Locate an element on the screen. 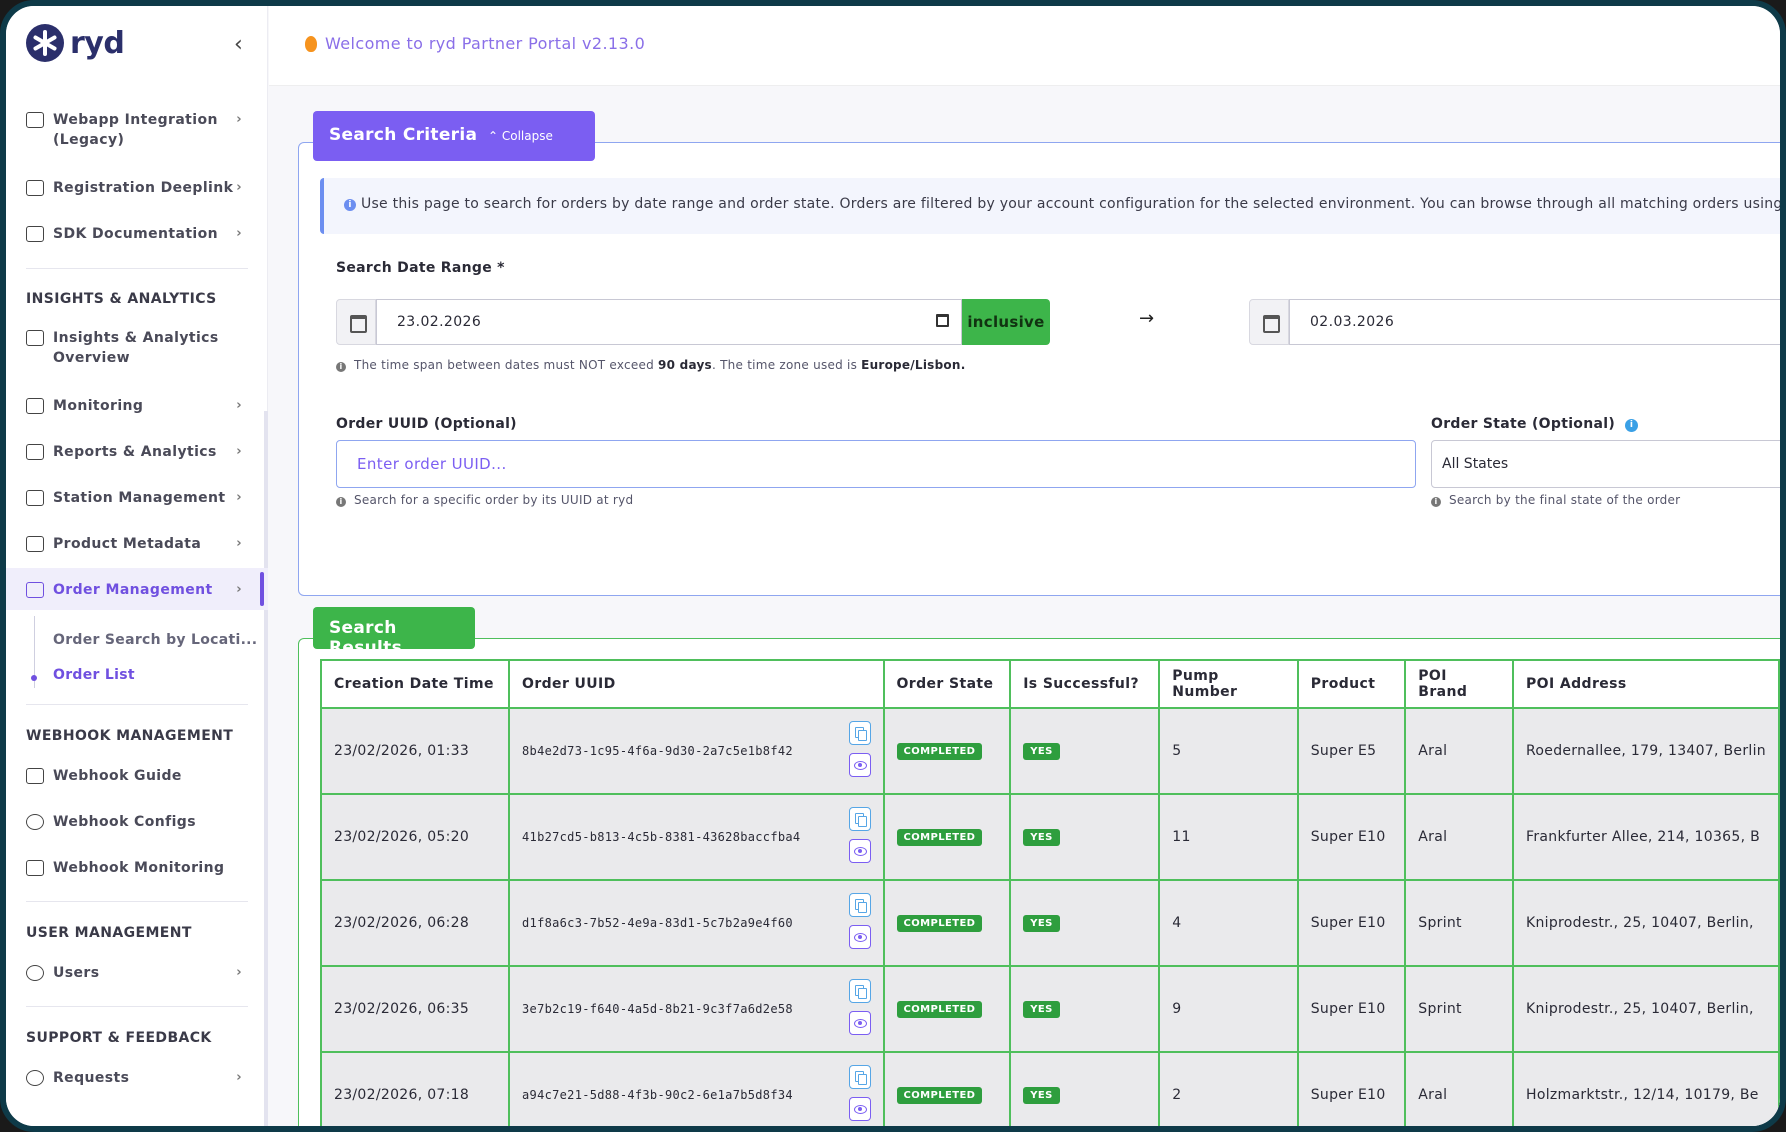  collapse-button: ⌃ Collapse is located at coordinates (520, 136).